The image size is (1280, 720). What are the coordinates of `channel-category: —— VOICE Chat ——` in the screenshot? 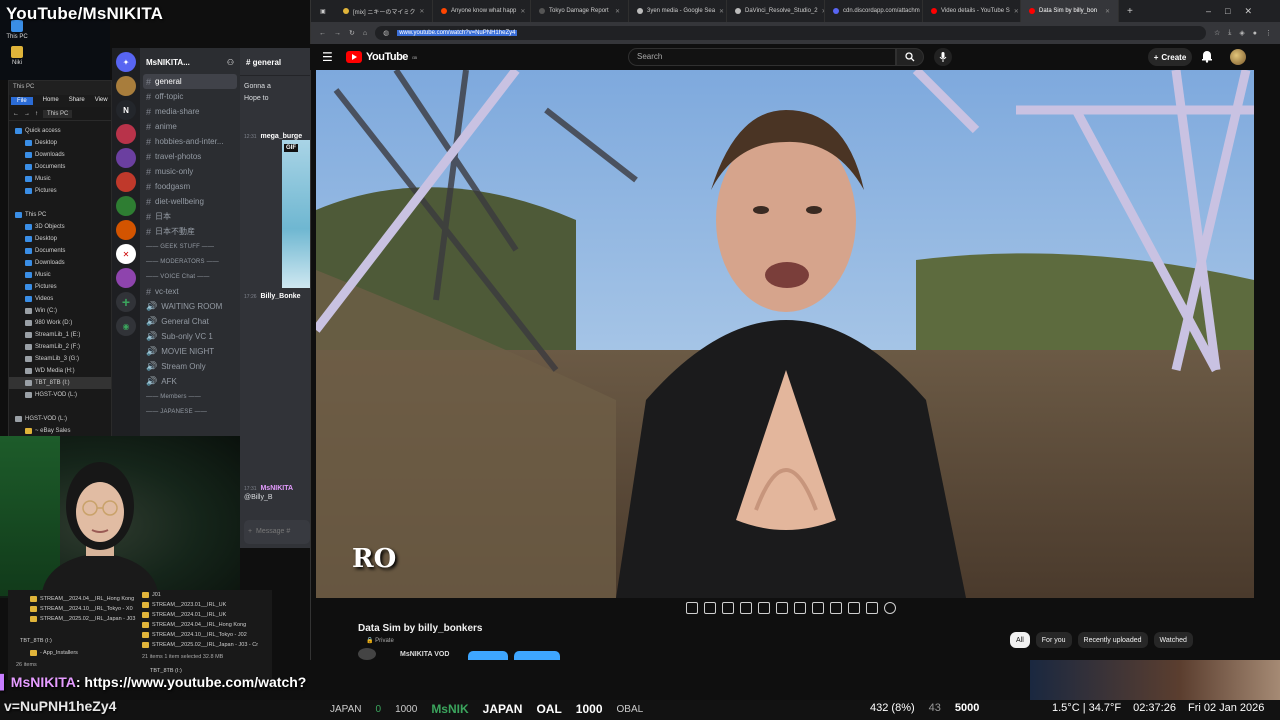 It's located at (190, 276).